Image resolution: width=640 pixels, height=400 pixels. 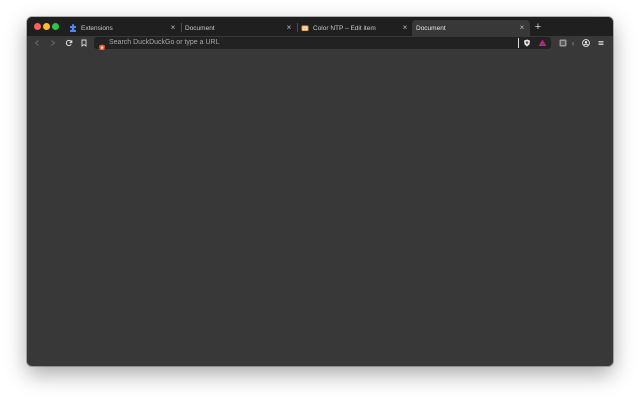 What do you see at coordinates (37, 43) in the screenshot?
I see `back-arrow-icon` at bounding box center [37, 43].